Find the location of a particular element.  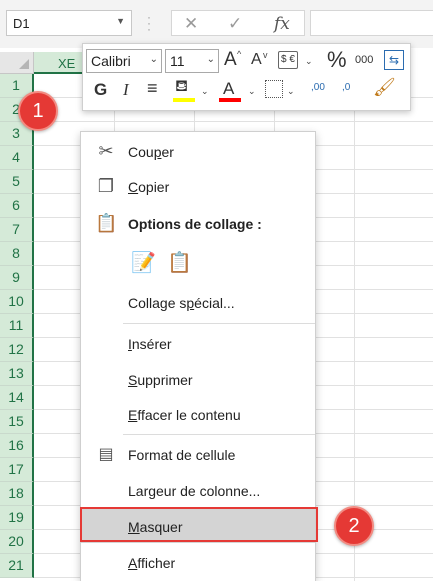

row-header-18: 18 is located at coordinates (17, 494).